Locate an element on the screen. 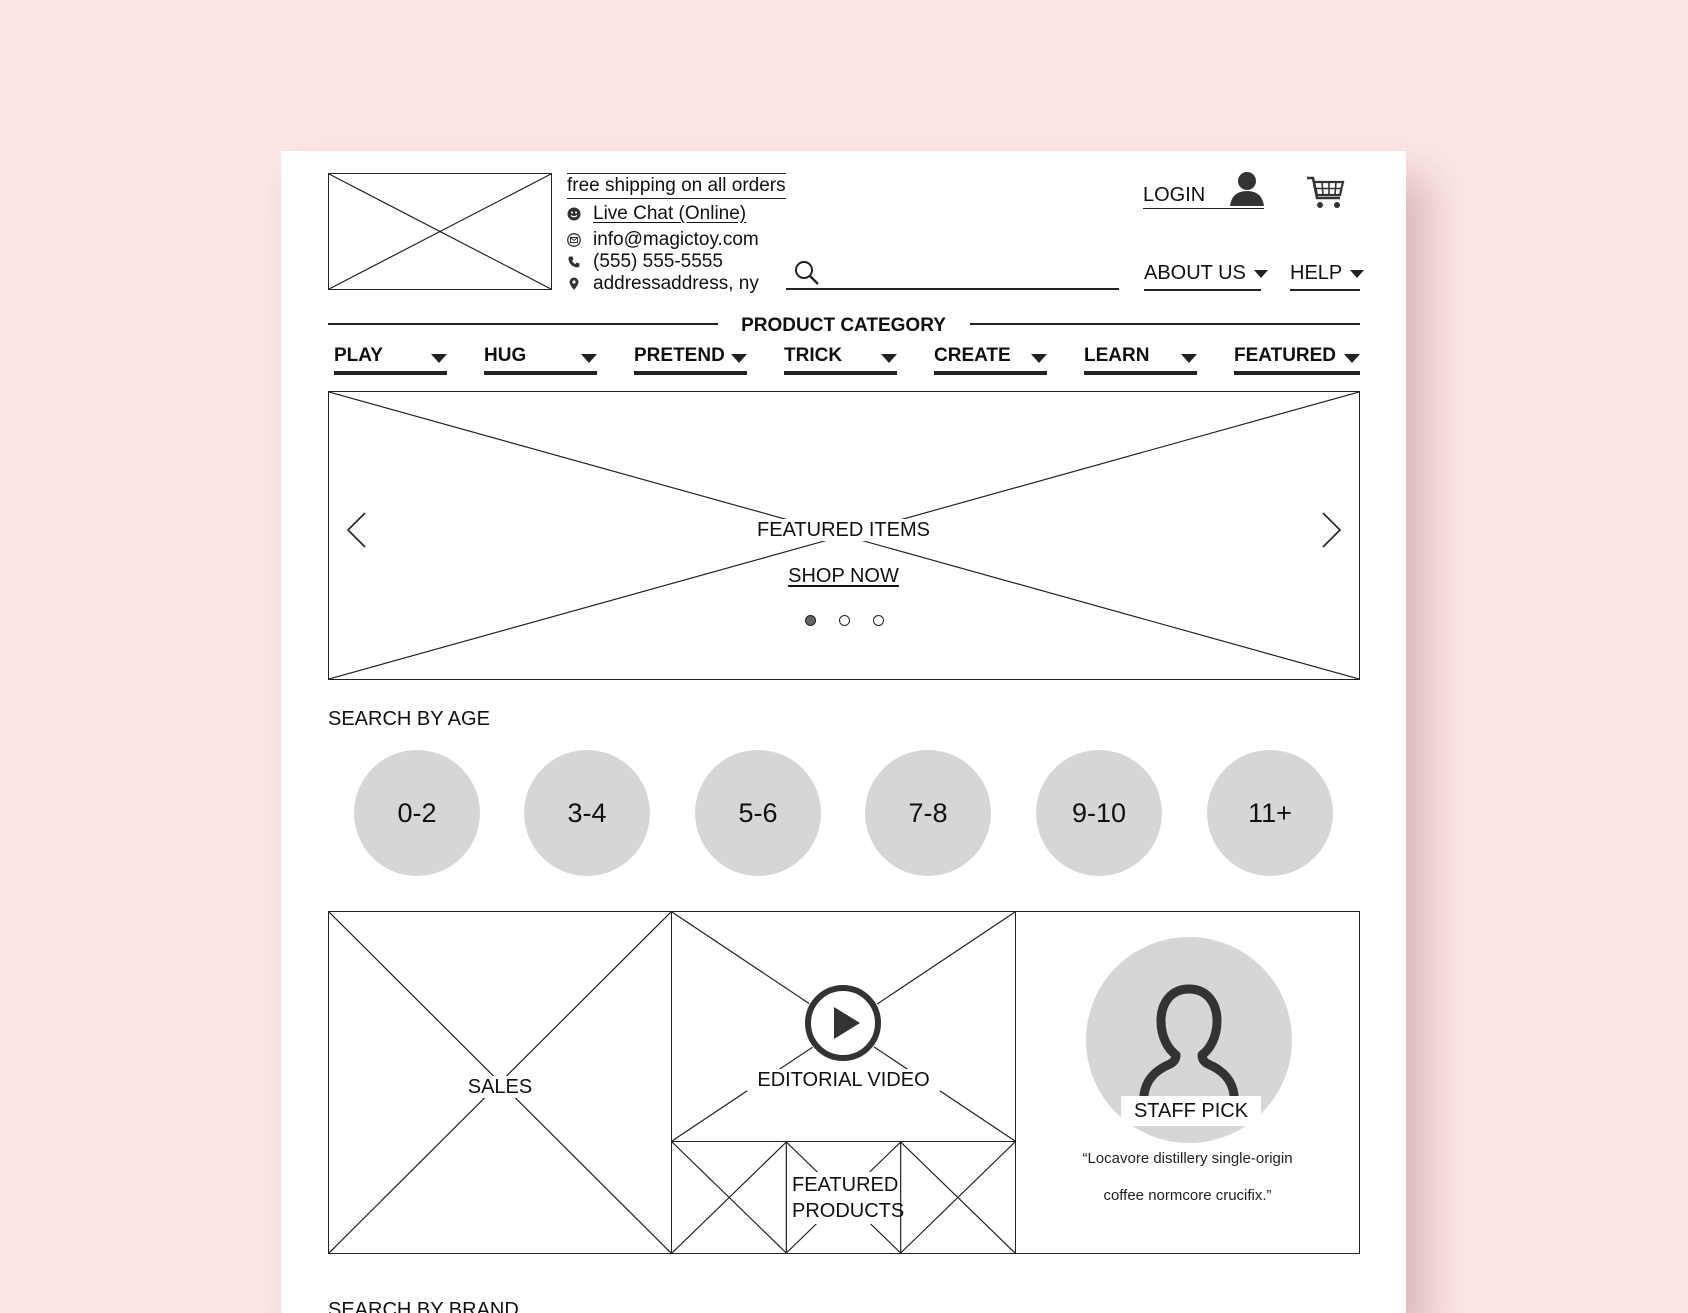 The width and height of the screenshot is (1688, 1313). editorial-video-label: EDITORIAL VIDEO is located at coordinates (843, 1080).